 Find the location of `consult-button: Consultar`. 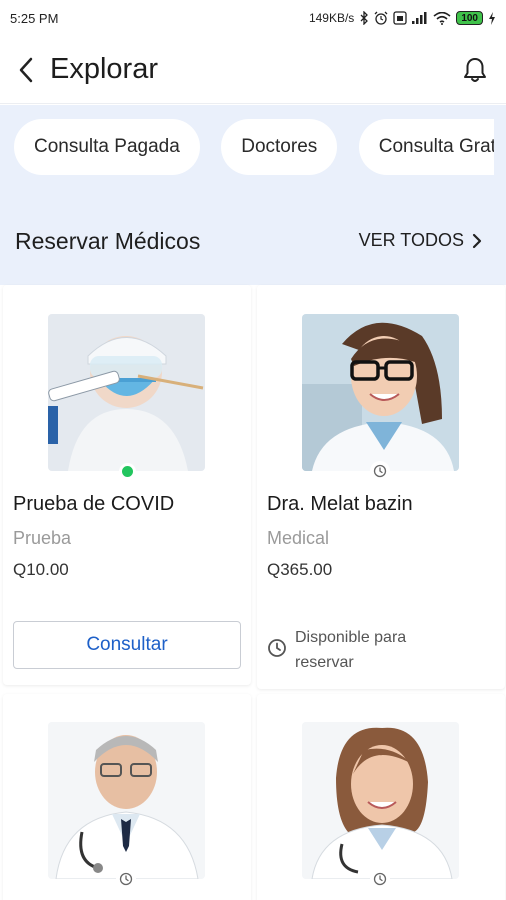

consult-button: Consultar is located at coordinates (127, 645).